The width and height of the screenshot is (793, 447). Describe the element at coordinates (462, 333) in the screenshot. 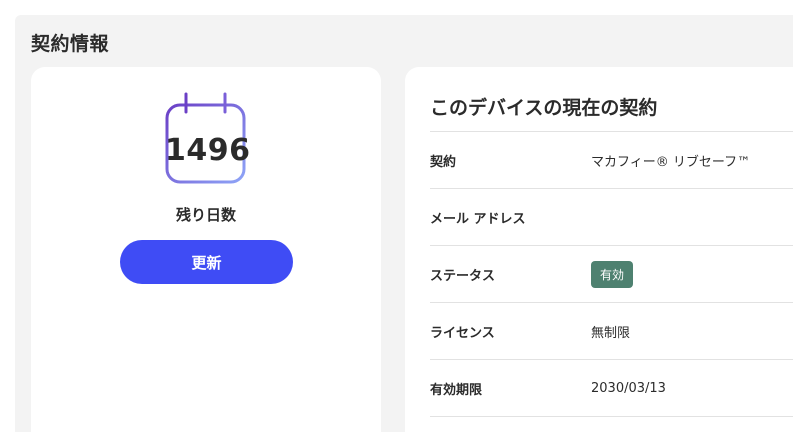

I see `detail-label: ライセンス` at that location.